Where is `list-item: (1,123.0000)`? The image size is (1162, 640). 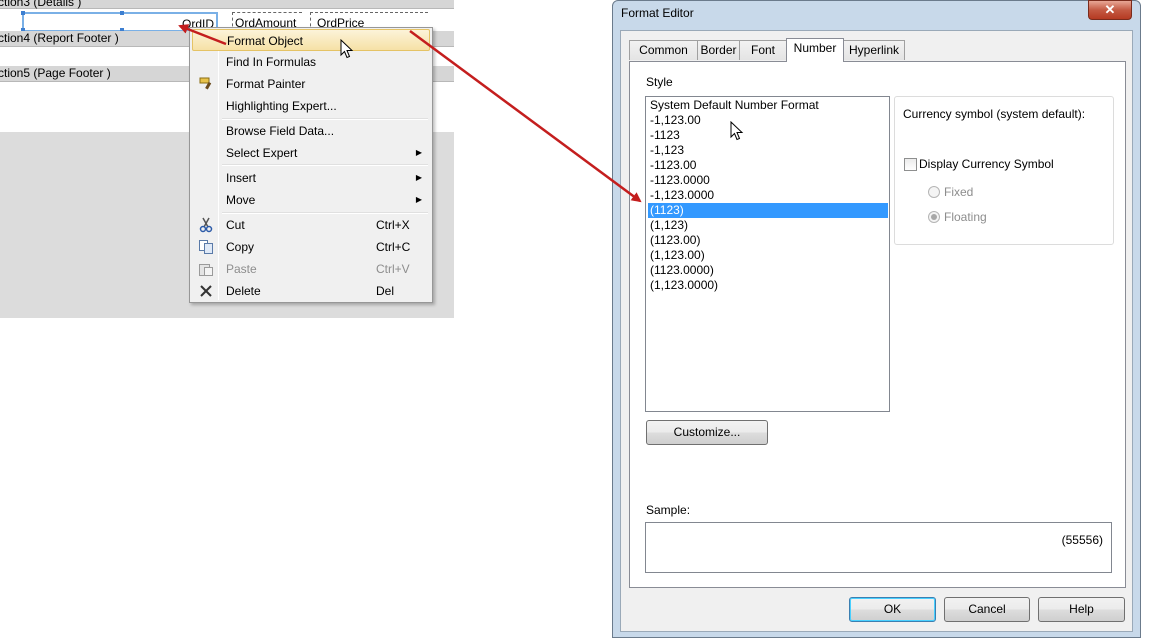
list-item: (1,123.0000) is located at coordinates (768, 285).